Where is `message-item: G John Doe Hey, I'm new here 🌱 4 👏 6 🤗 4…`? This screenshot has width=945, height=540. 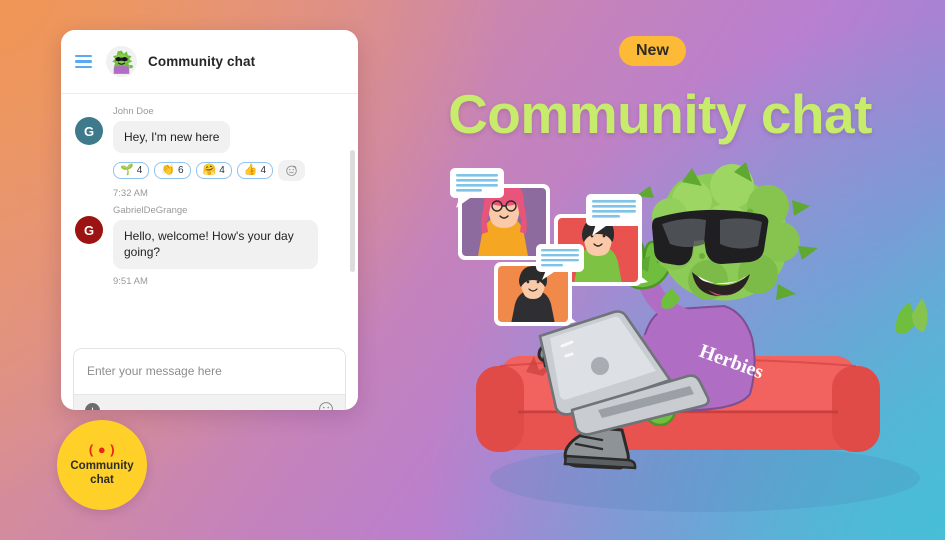 message-item: G John Doe Hey, I'm new here 🌱 4 👏 6 🤗 4… is located at coordinates (209, 152).